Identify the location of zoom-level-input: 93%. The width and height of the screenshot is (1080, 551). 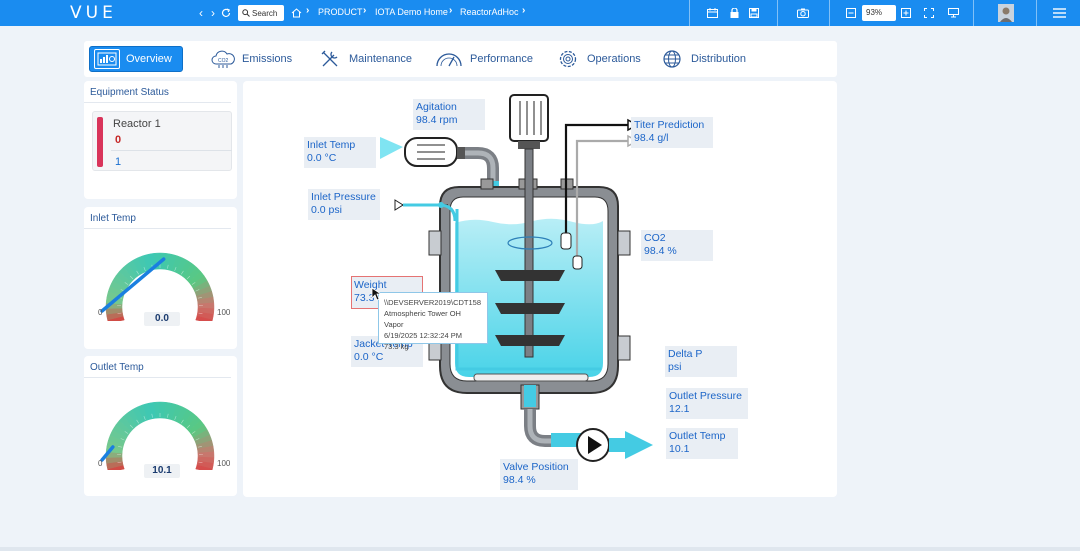
(879, 13).